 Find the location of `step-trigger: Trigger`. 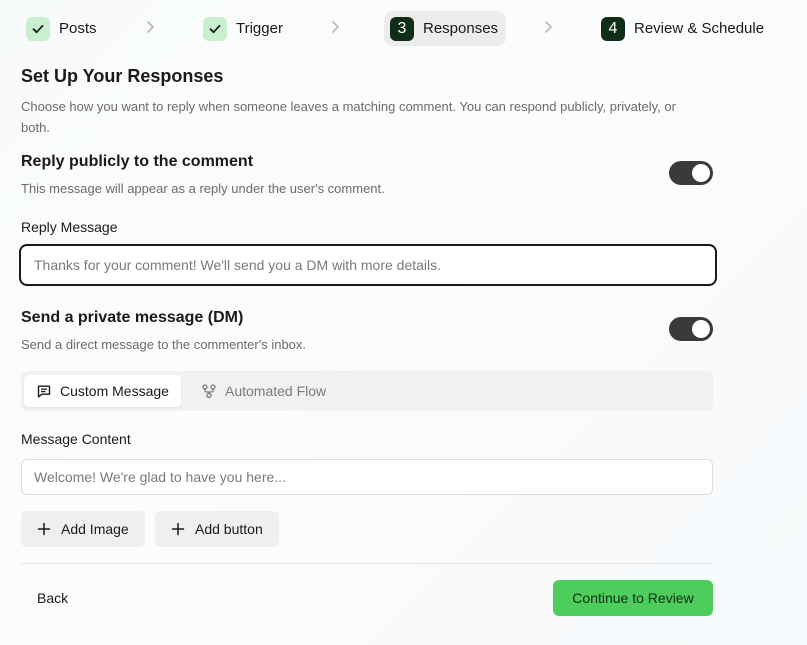

step-trigger: Trigger is located at coordinates (243, 28).